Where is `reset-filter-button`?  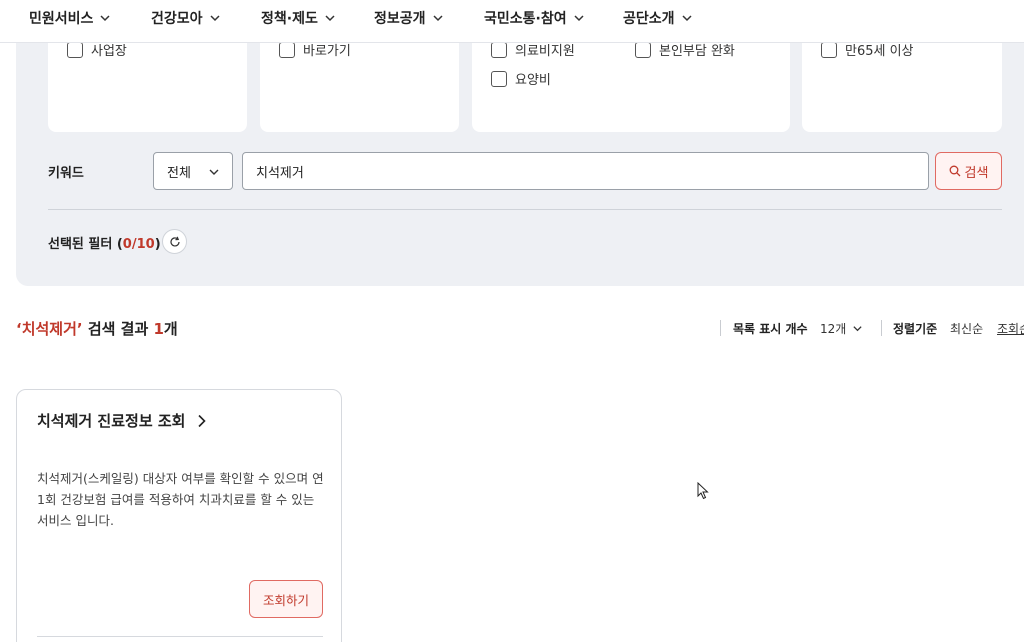
reset-filter-button is located at coordinates (174, 241).